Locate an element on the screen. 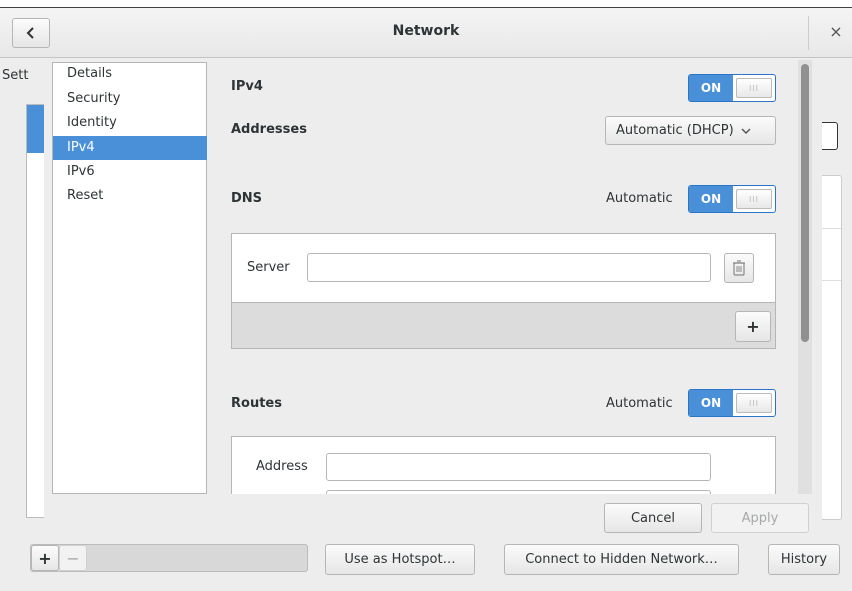 This screenshot has height=591, width=852. routes-toggle-on-label: ON is located at coordinates (711, 403).